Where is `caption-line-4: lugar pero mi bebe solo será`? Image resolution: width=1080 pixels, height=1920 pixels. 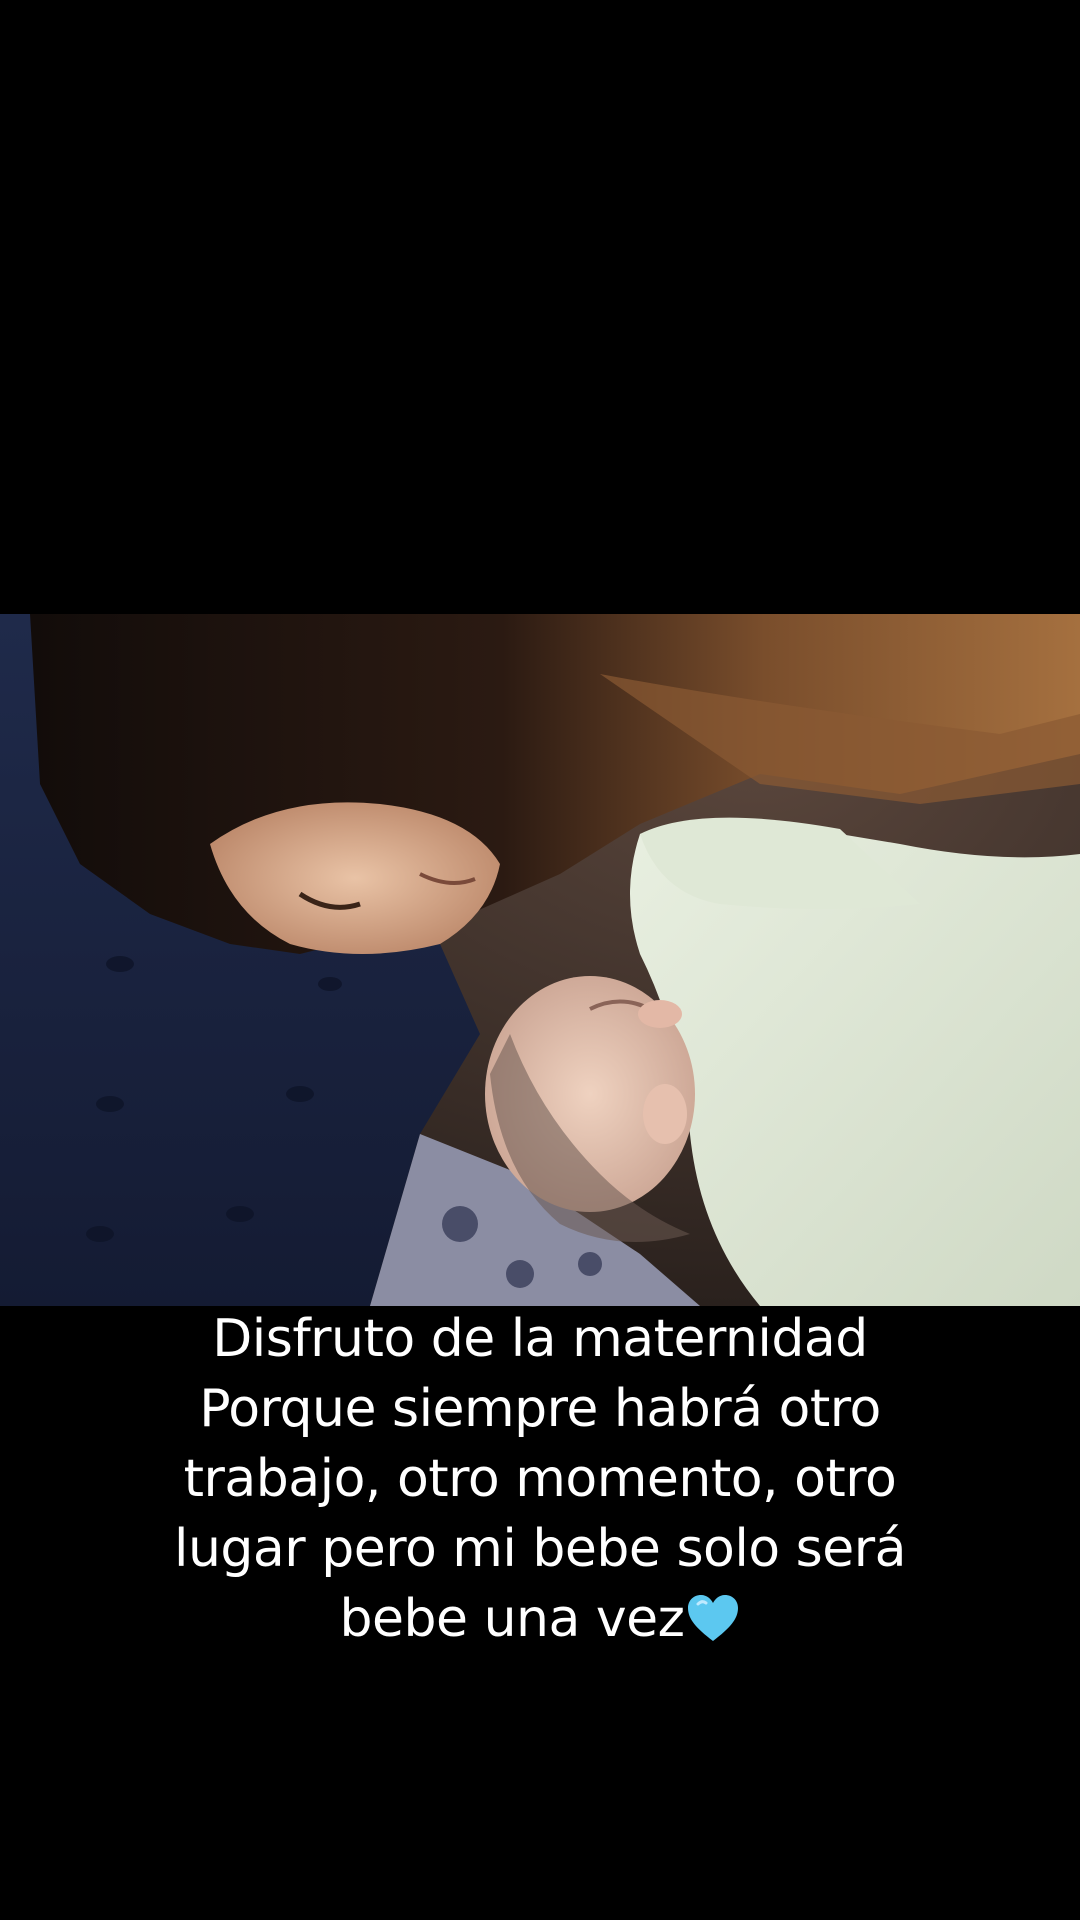
caption-line-4: lugar pero mi bebe solo será is located at coordinates (540, 1549).